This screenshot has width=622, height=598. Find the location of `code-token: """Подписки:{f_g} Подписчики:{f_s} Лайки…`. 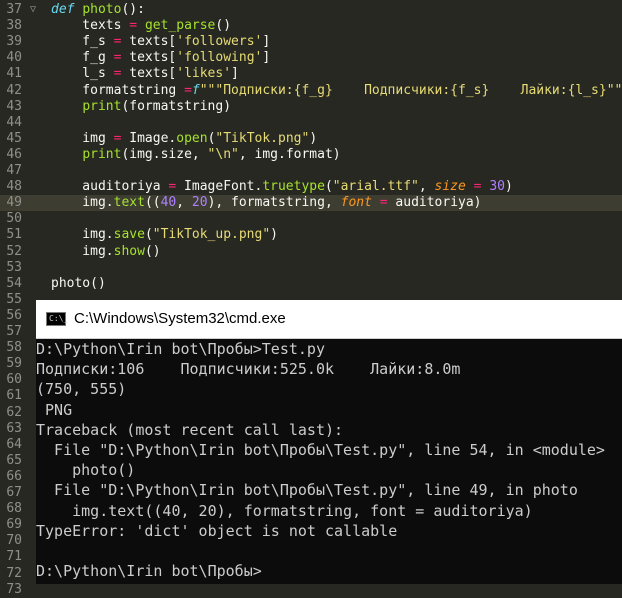

code-token: """Подписки:{f_g} Подписчики:{f_s} Лайки… is located at coordinates (410, 90).